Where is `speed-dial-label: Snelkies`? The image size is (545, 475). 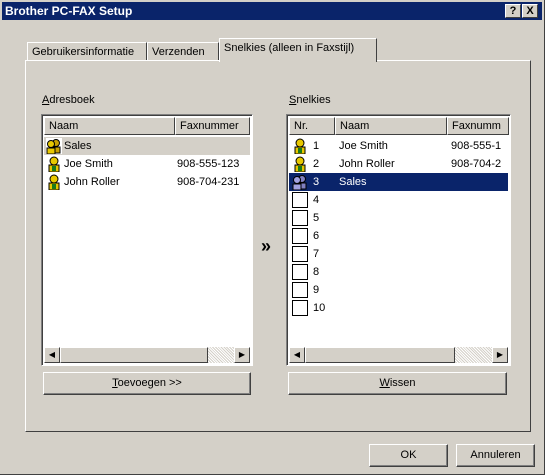
speed-dial-label: Snelkies is located at coordinates (310, 100).